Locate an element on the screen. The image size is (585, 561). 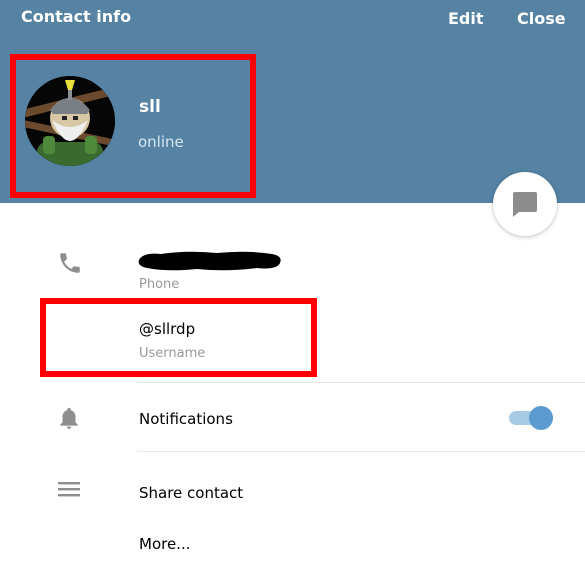
send-message-button is located at coordinates (525, 204).